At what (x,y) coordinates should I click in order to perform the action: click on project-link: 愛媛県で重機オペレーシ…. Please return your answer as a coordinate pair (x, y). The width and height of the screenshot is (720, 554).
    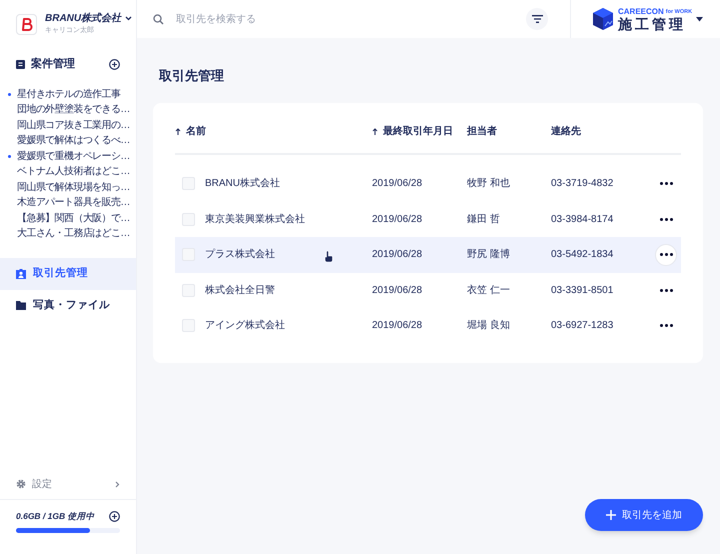
    Looking at the image, I should click on (73, 156).